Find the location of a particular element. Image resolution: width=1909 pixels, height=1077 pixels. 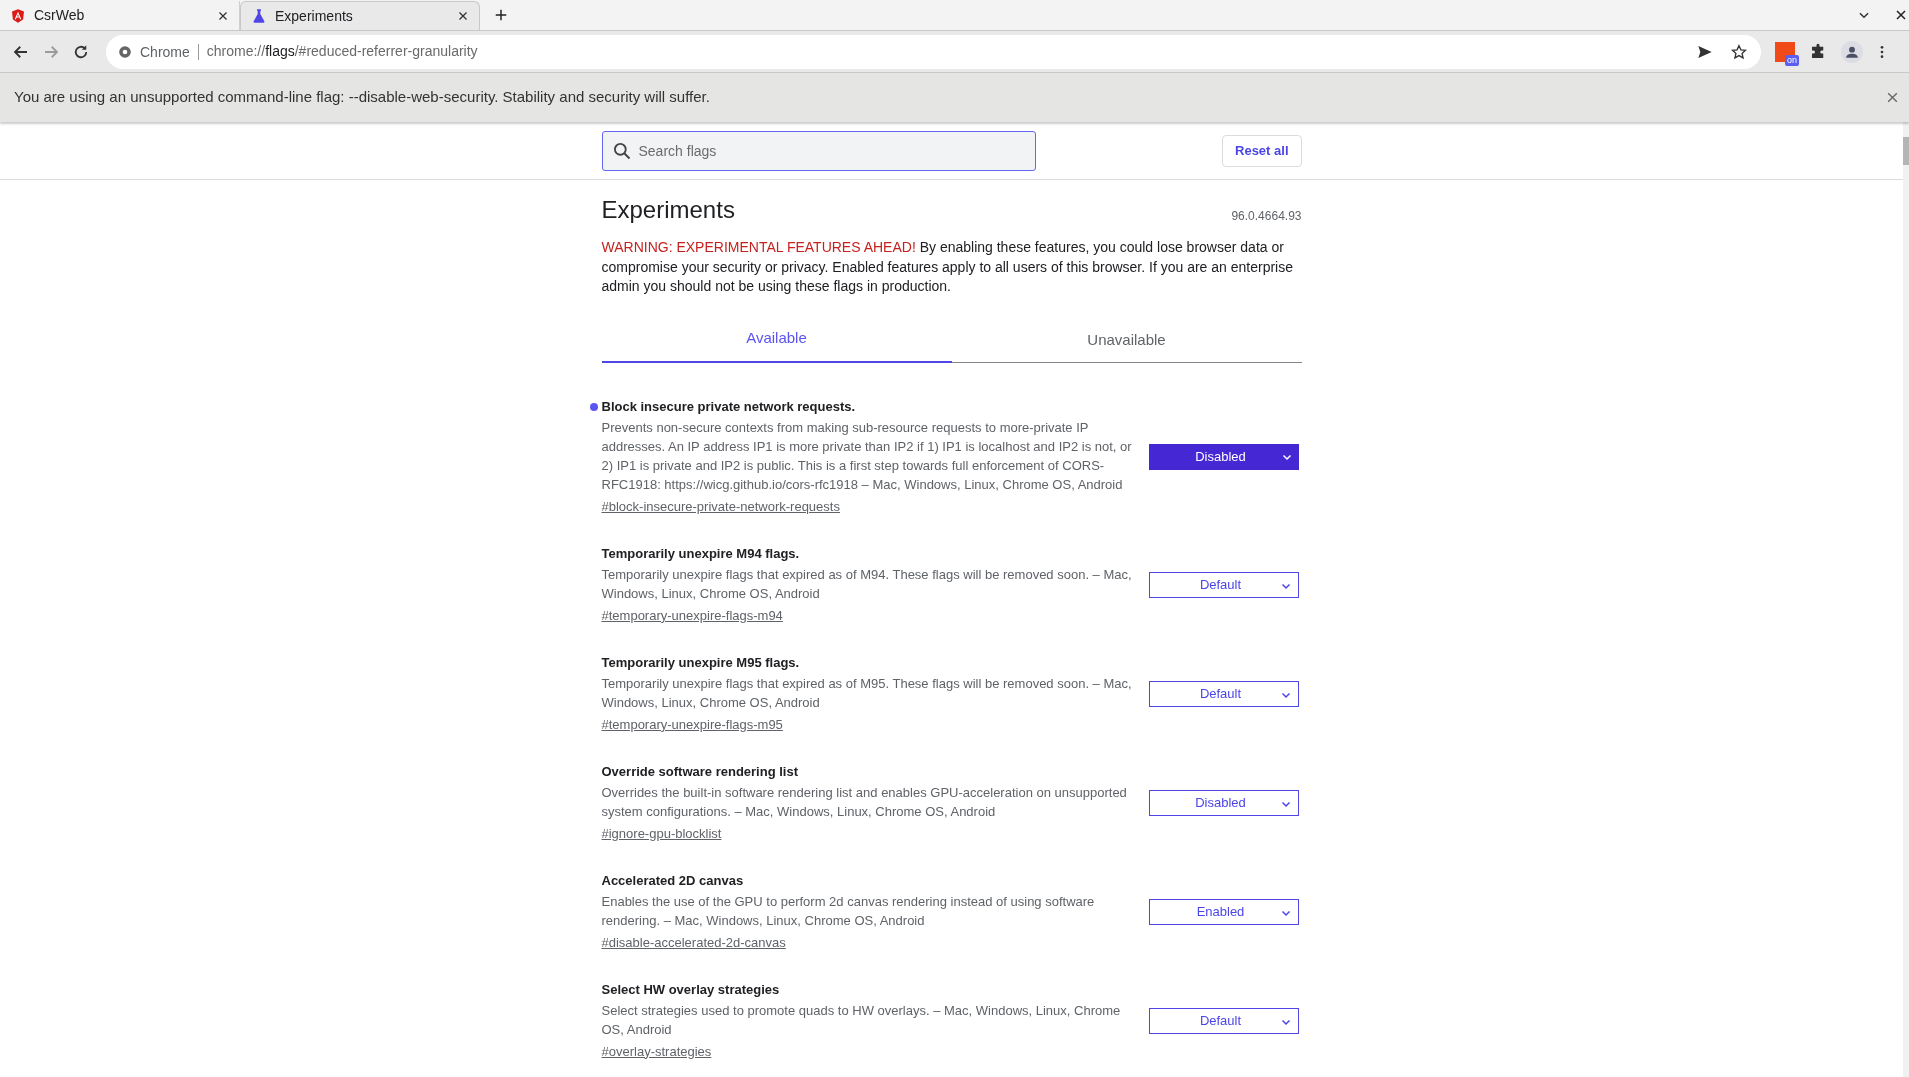

flag-link: #temporary-unexpire-flags-m95 is located at coordinates (692, 724).